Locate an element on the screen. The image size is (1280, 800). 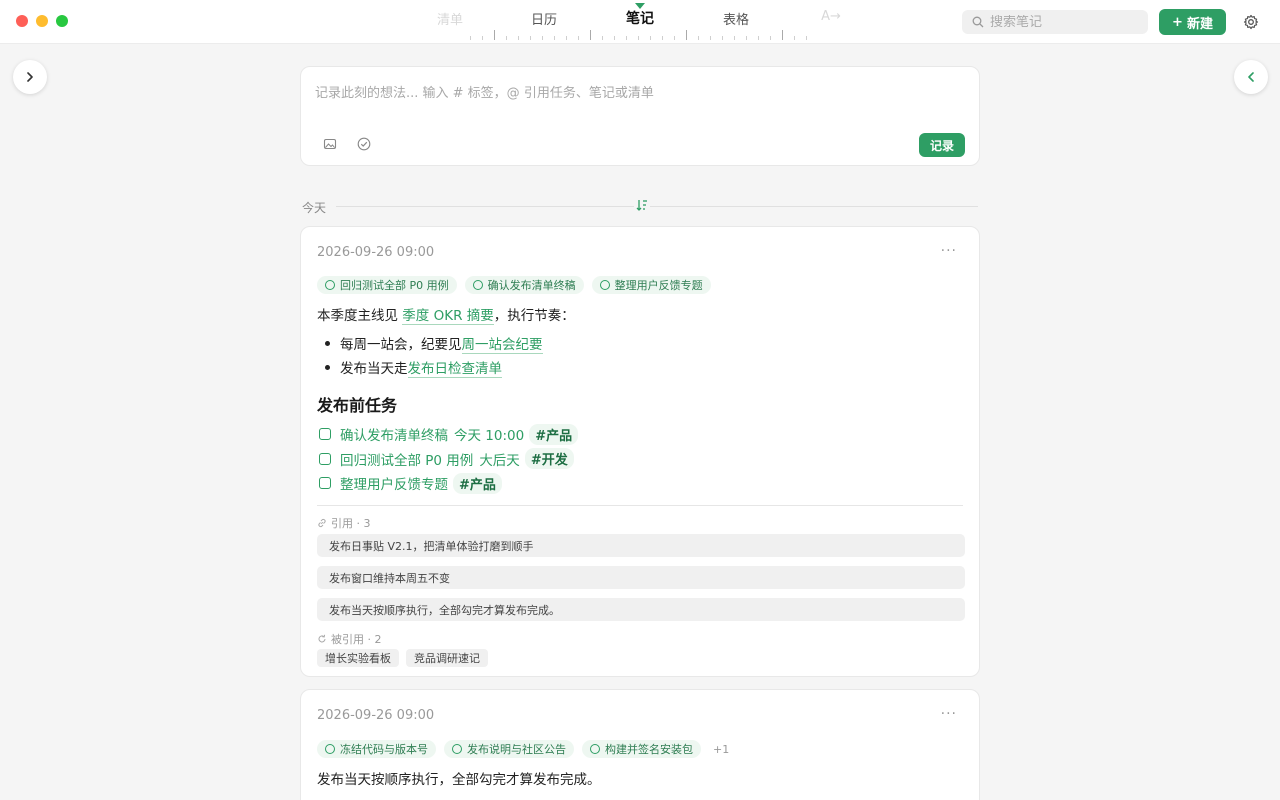
close-window-button is located at coordinates (22, 21).